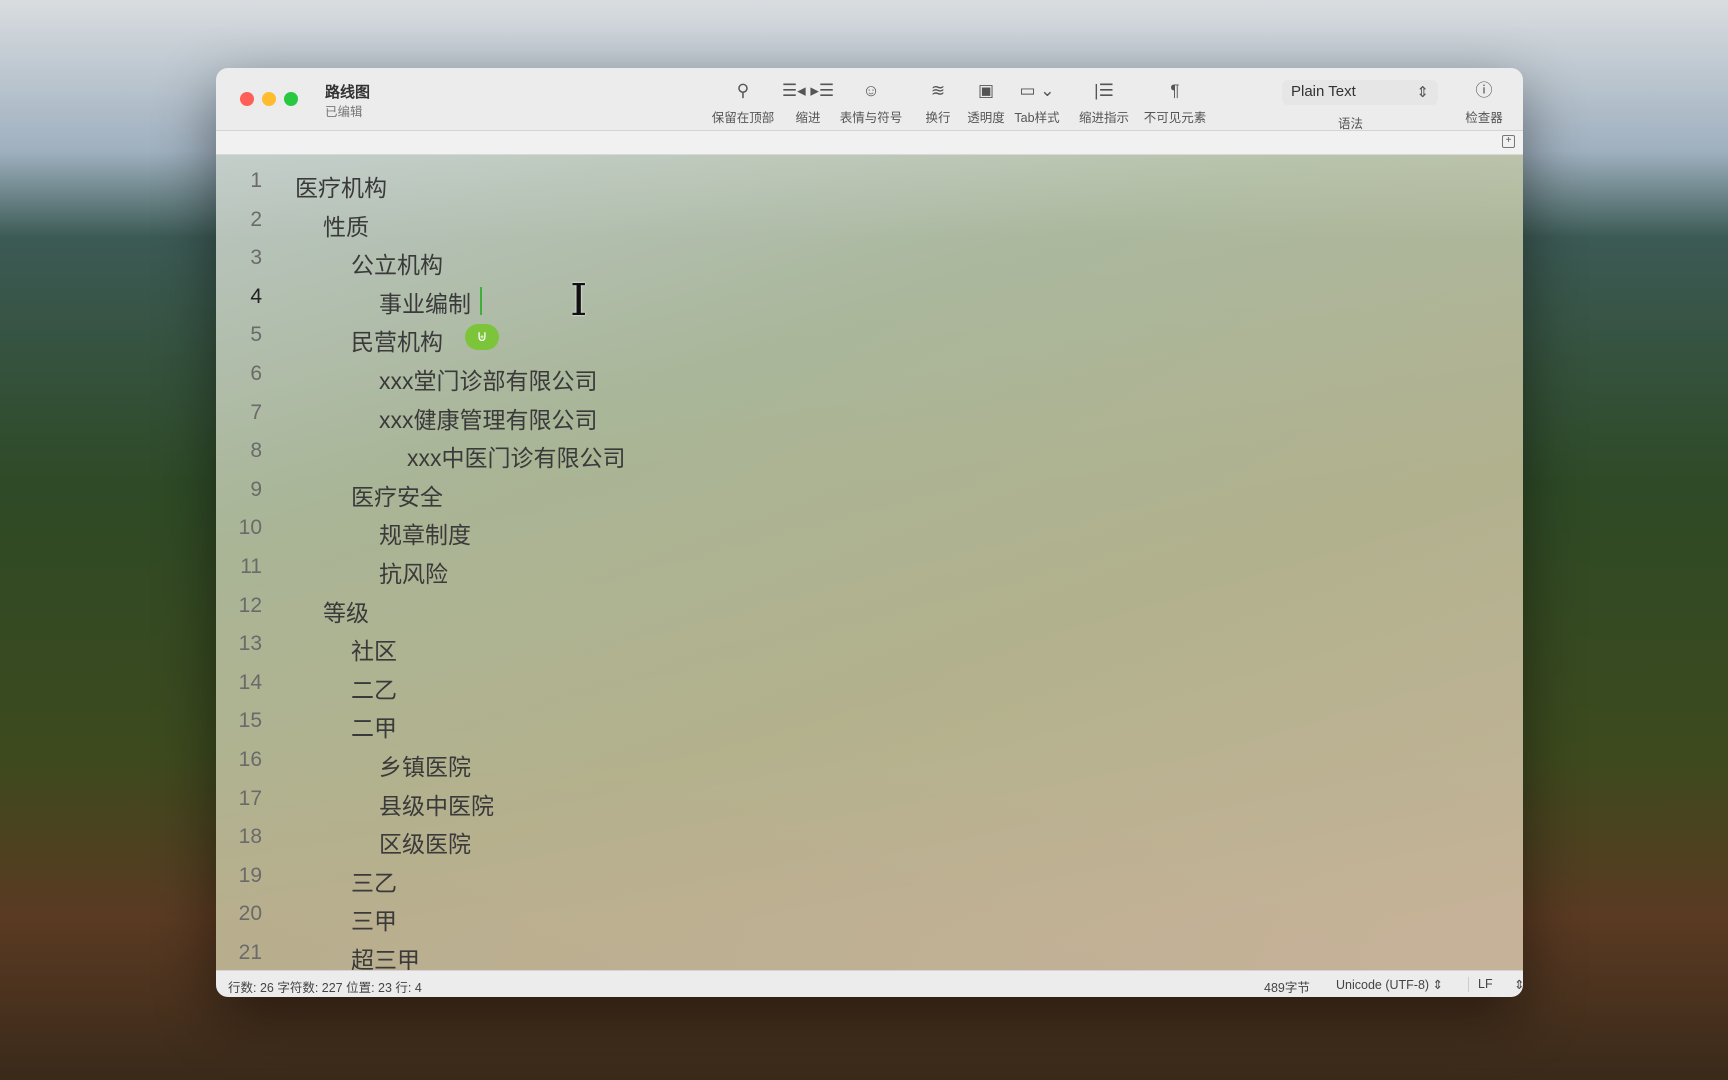 The image size is (1728, 1080). I want to click on line-text: 性质, so click(346, 226).